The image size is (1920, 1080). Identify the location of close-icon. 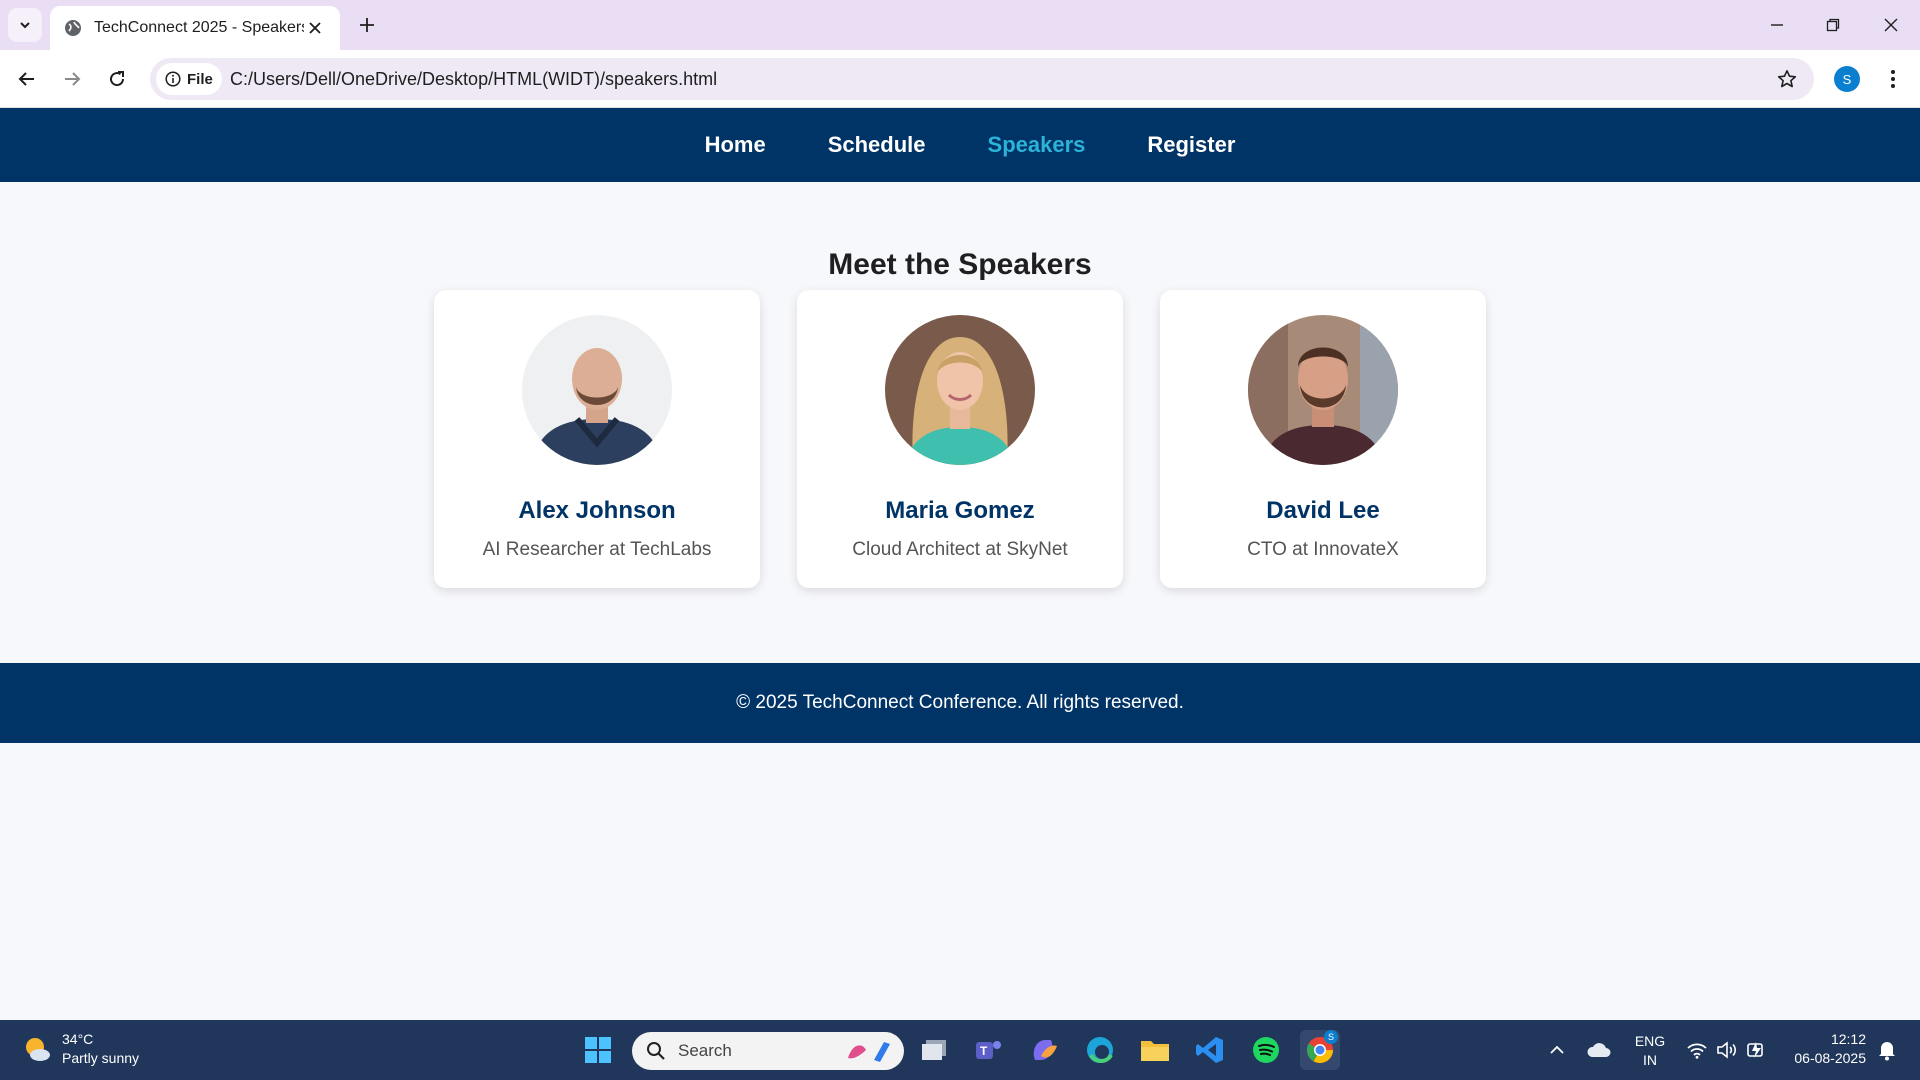
(1891, 25).